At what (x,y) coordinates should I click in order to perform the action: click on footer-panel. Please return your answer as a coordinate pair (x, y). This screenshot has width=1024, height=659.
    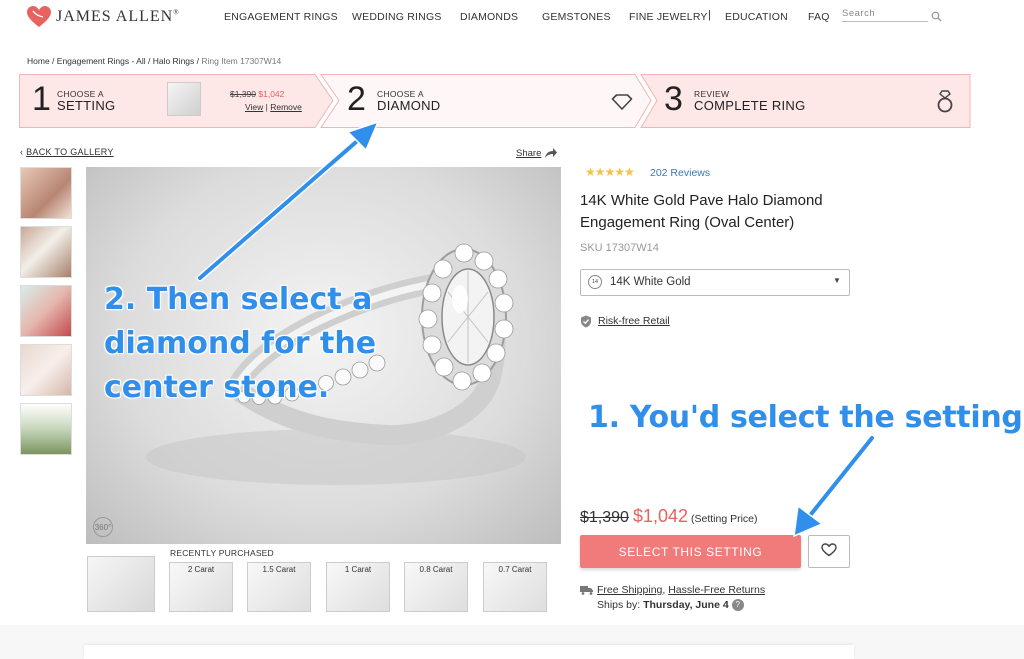
    Looking at the image, I should click on (469, 652).